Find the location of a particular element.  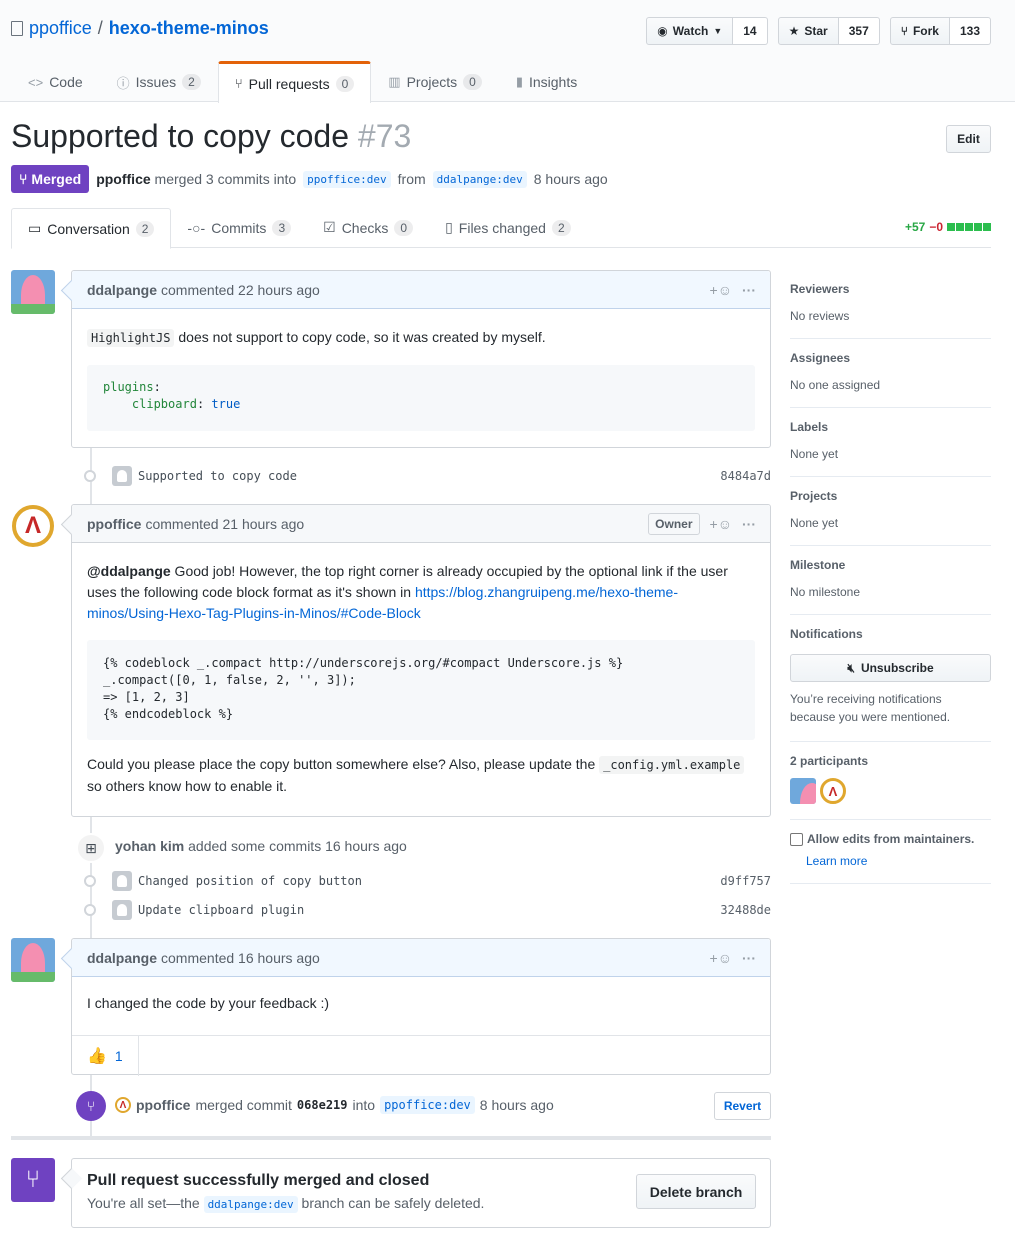

merge-time: 8 hours ago is located at coordinates (517, 1105).